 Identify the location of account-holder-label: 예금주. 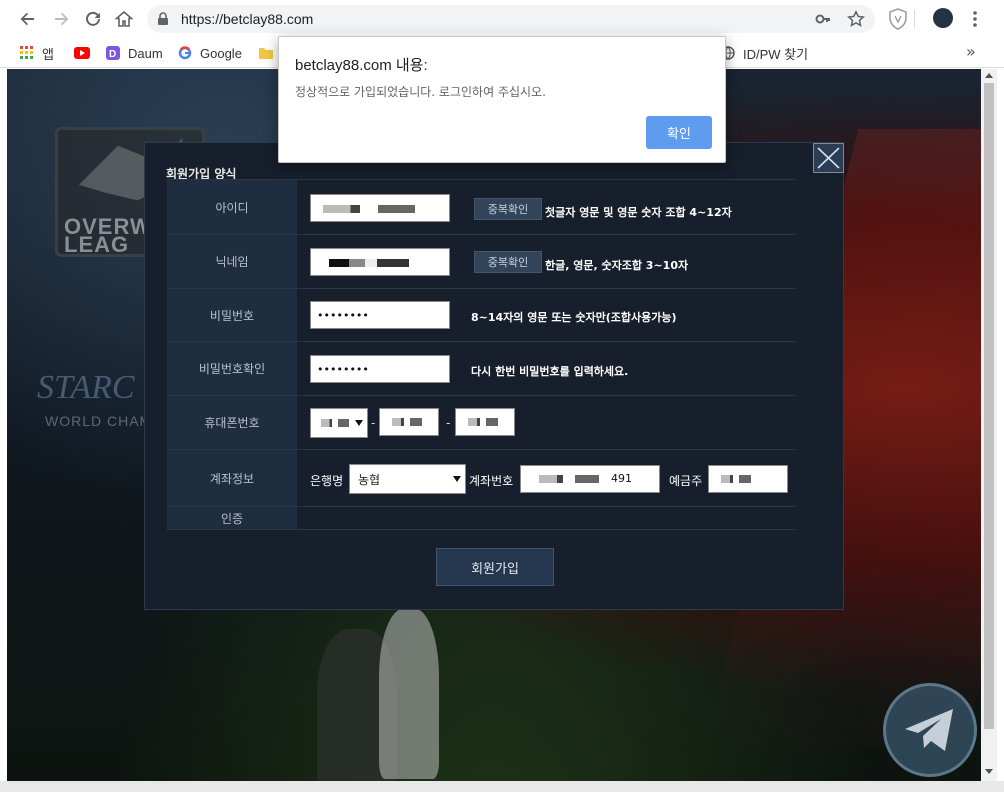
(686, 481).